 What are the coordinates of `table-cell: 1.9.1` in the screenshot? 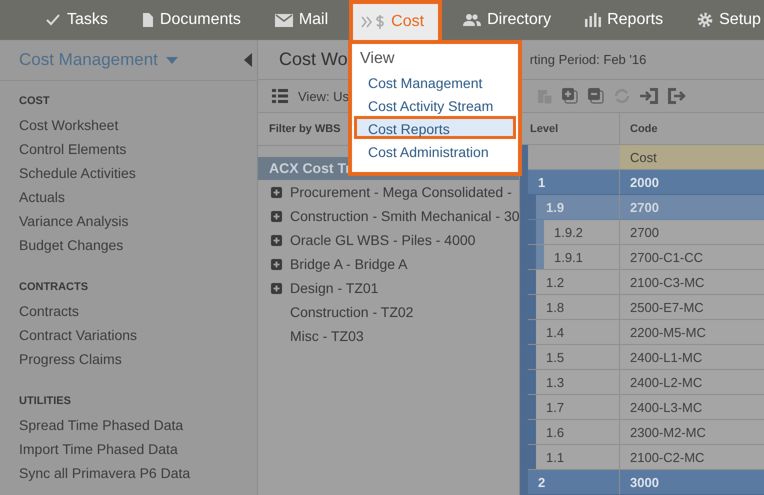 It's located at (574, 257).